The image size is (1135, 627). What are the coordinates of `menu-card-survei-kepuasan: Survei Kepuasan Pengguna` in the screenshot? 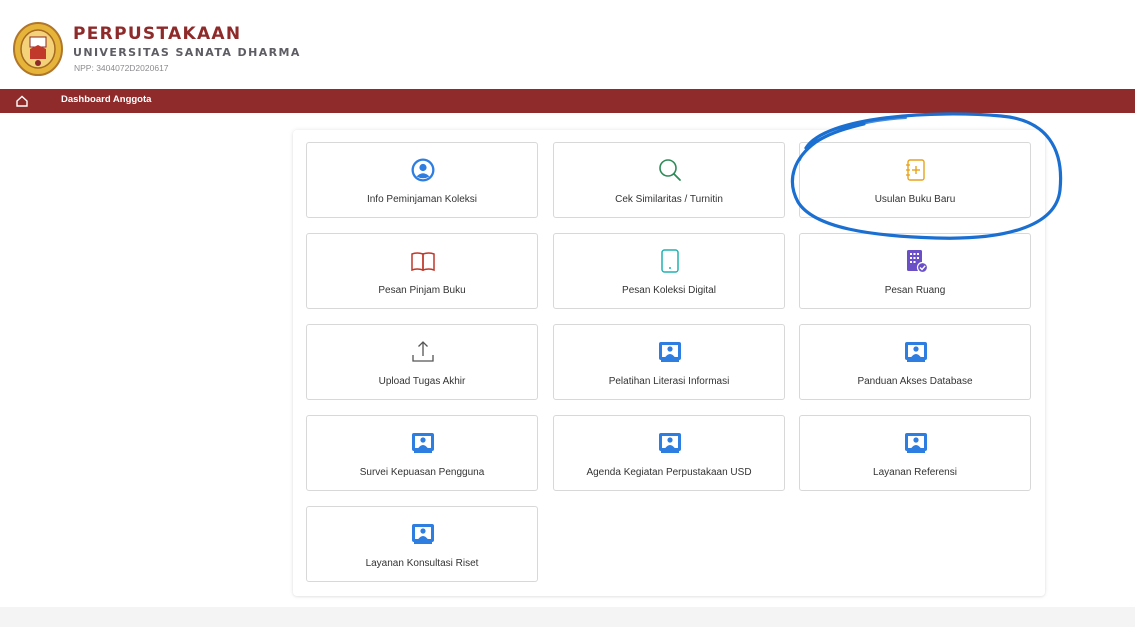 It's located at (422, 453).